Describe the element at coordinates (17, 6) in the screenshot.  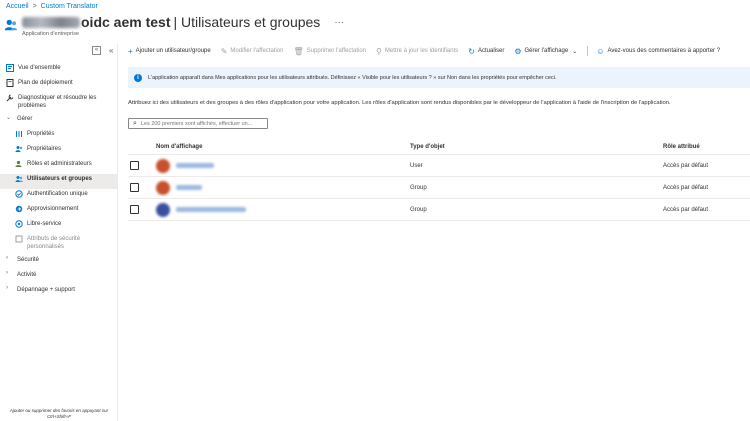
I see `breadcrumb-home-link: Accueil` at that location.